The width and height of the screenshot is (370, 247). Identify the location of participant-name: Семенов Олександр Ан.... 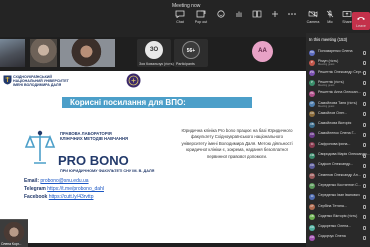
(339, 174).